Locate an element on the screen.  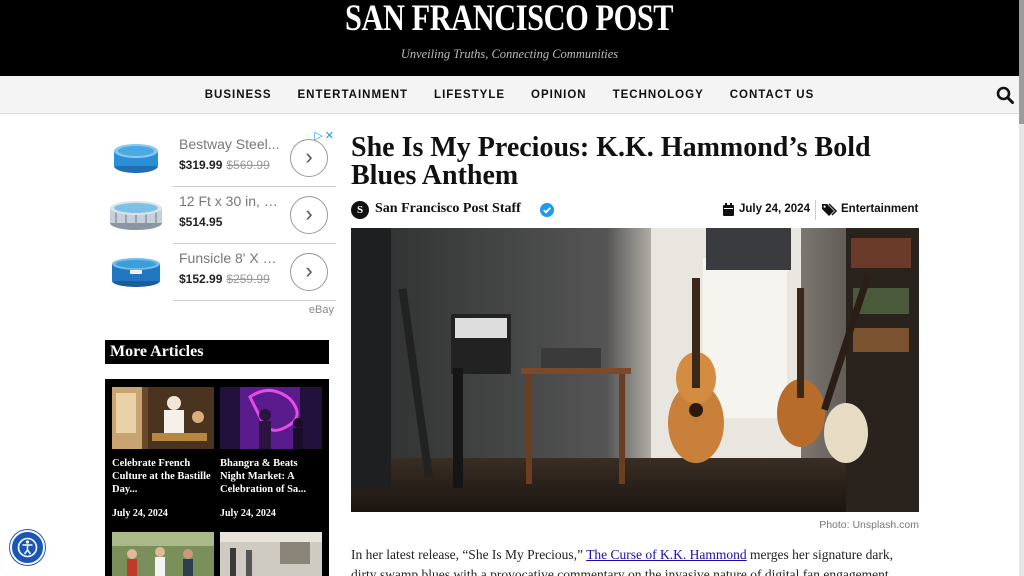
ad-product: Bestway Steel... $319.99 $569.99 › is located at coordinates (220, 157).